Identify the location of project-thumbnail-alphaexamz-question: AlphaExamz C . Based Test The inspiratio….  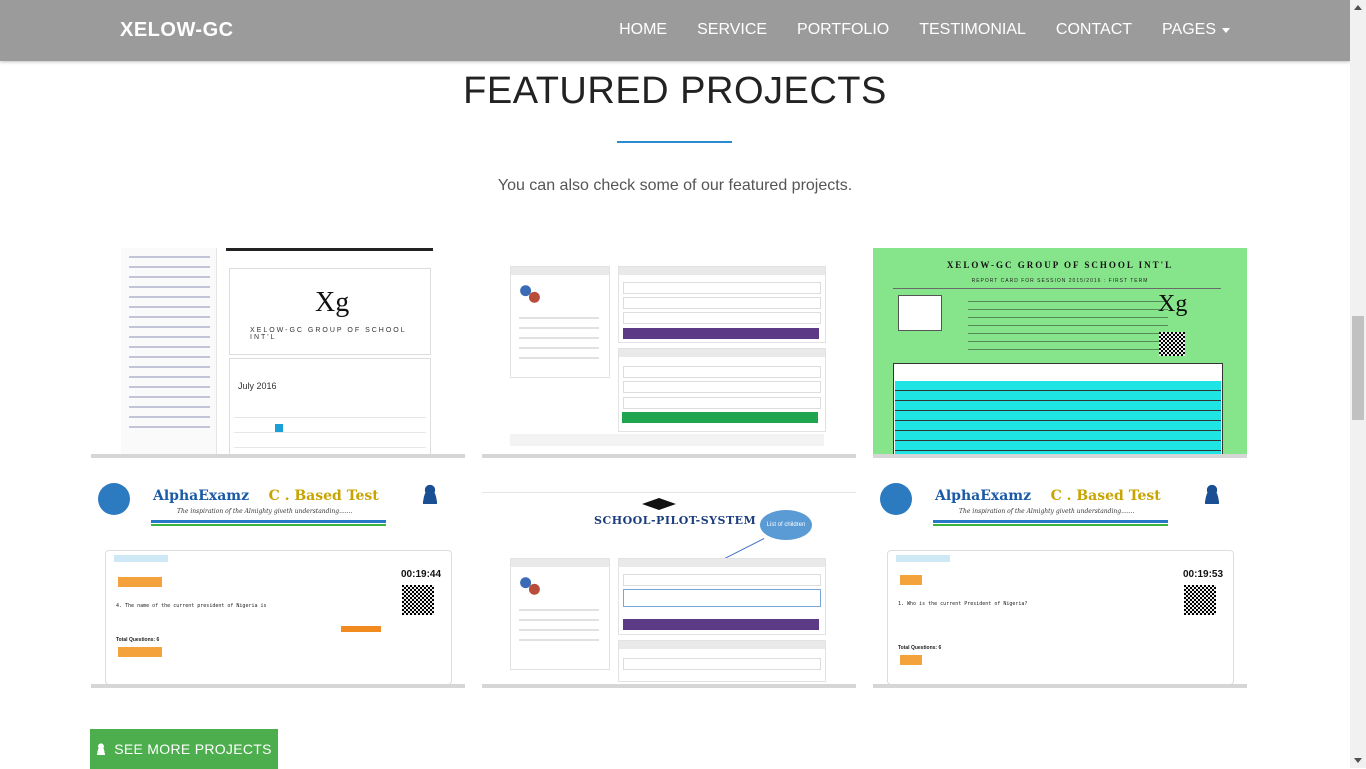
(1060, 583).